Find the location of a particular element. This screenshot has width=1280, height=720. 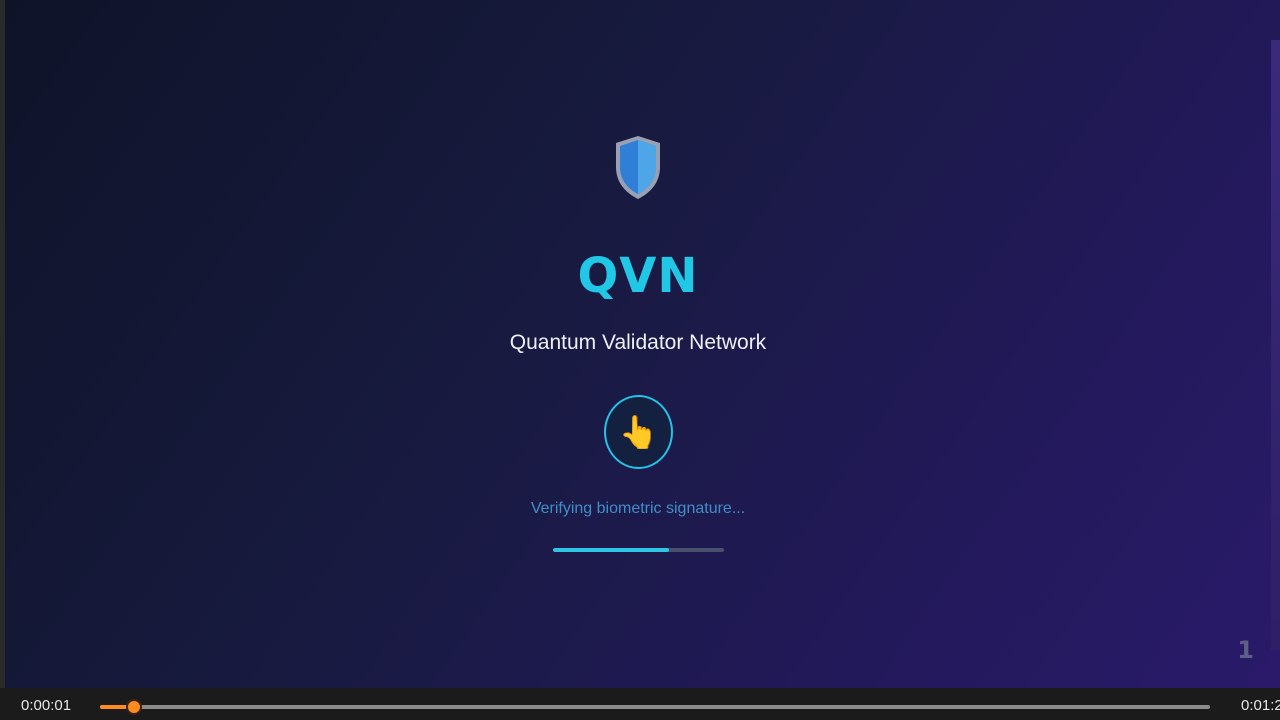

verification-progress-bar is located at coordinates (638, 550).